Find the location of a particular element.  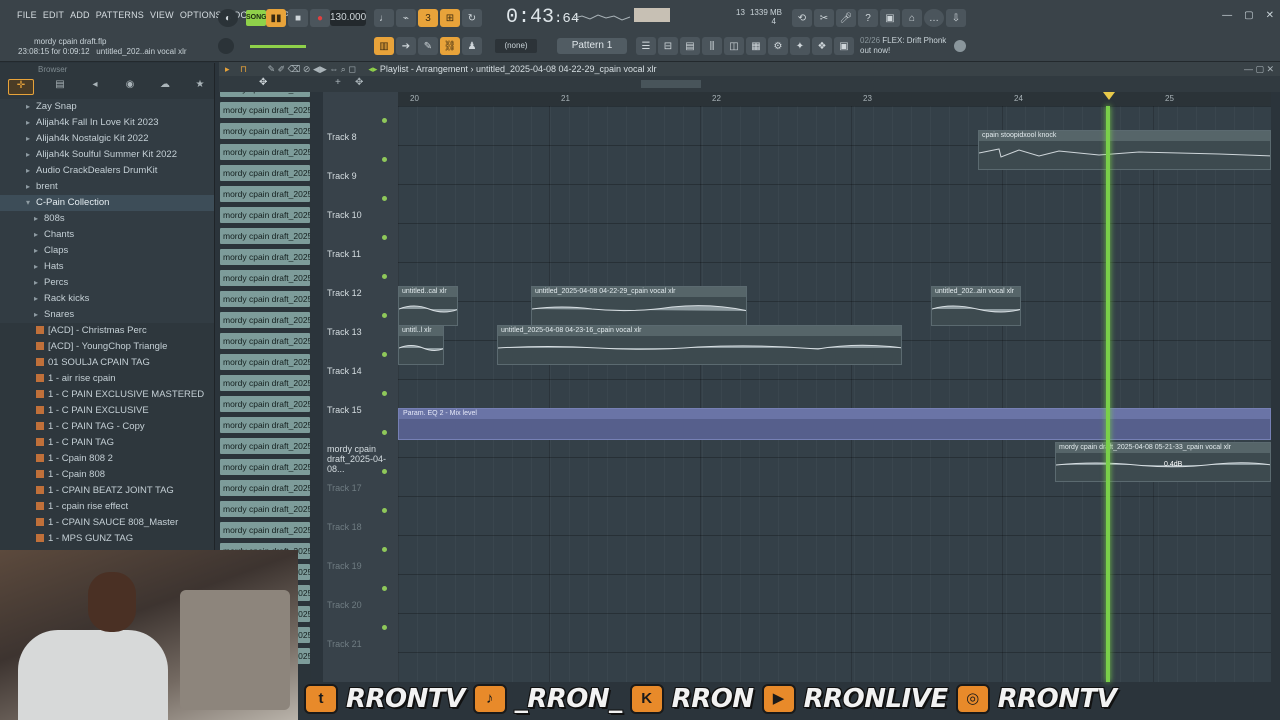

loop-record-icon: ↻ is located at coordinates (472, 18).